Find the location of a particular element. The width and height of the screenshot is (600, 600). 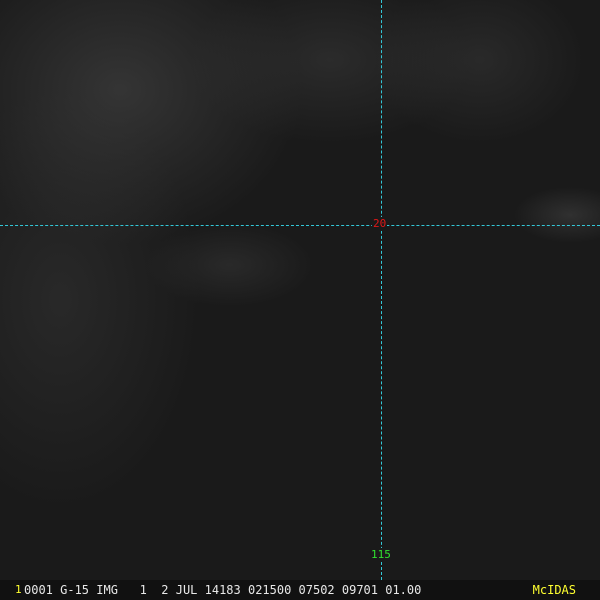

longitude-label: 115 is located at coordinates (381, 555).